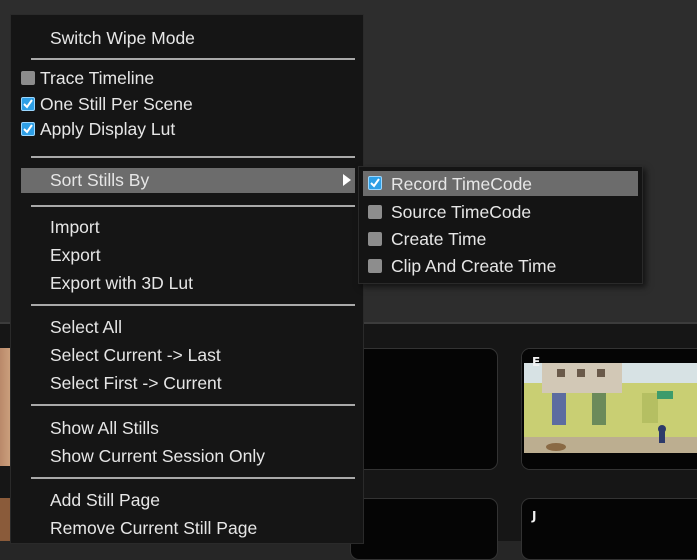  Describe the element at coordinates (122, 38) in the screenshot. I see `switch-wipe-mode-item: Switch Wipe Mode` at that location.